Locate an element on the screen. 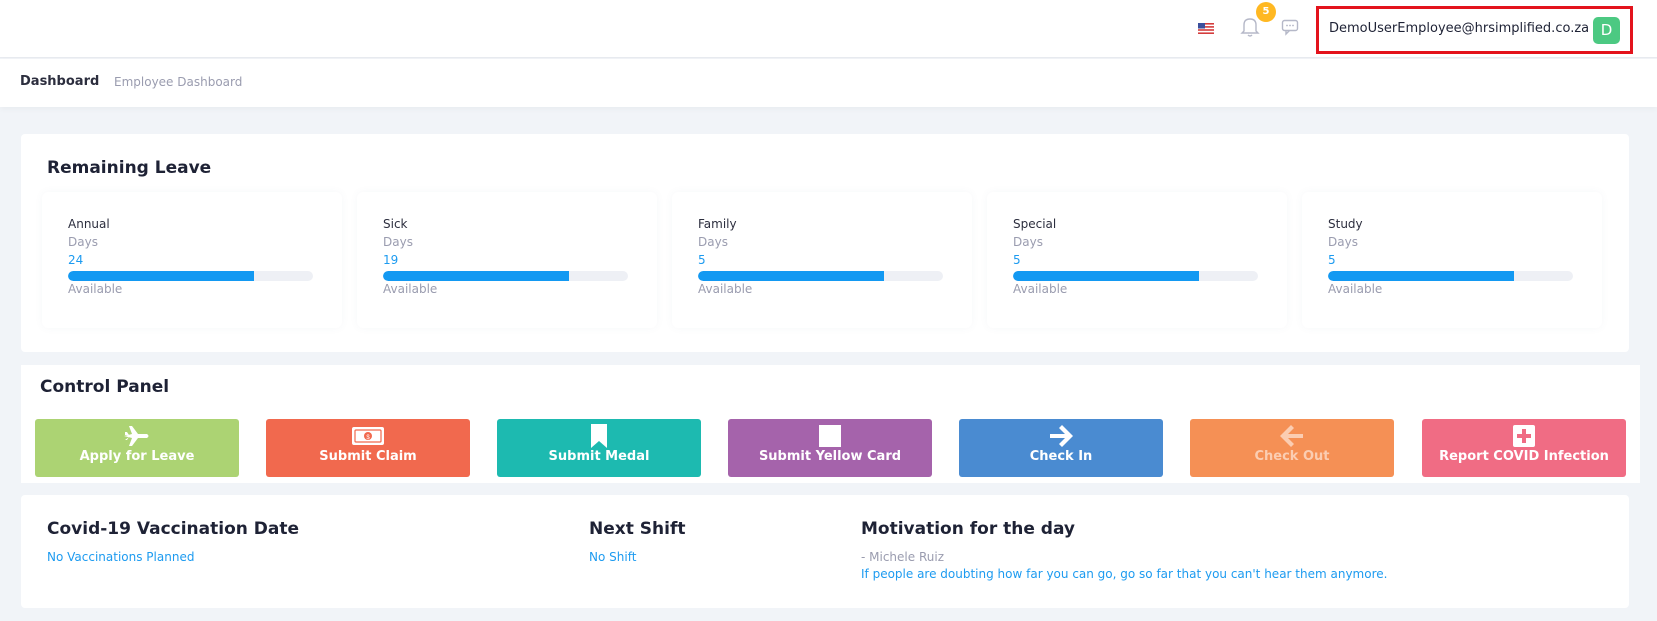  money-icon: $ is located at coordinates (368, 436).